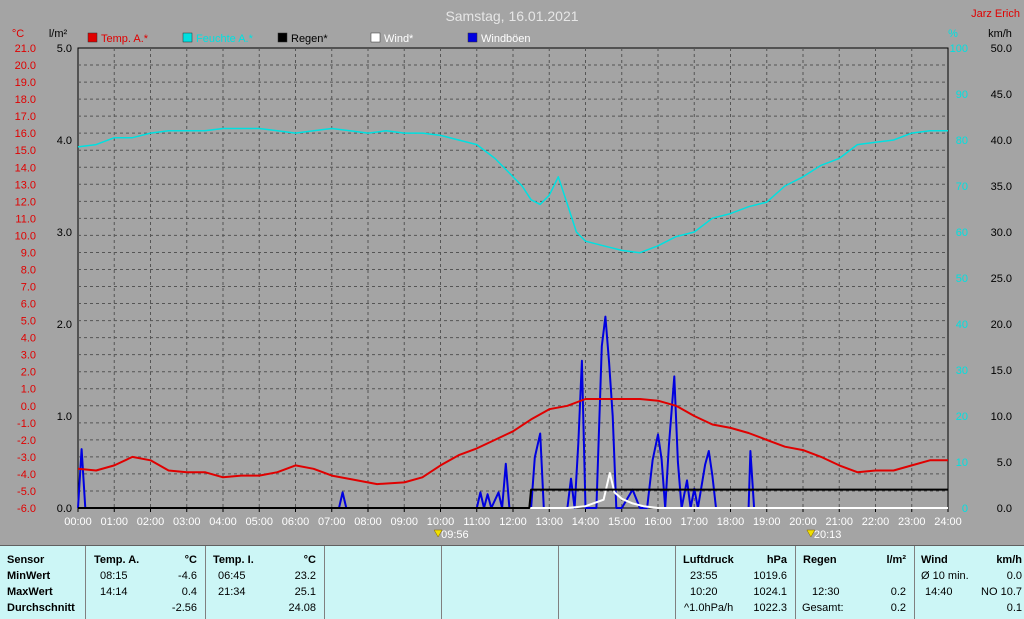 The height and width of the screenshot is (619, 1024). Describe the element at coordinates (803, 522) in the screenshot. I see `time-tick-label: 20:00` at that location.